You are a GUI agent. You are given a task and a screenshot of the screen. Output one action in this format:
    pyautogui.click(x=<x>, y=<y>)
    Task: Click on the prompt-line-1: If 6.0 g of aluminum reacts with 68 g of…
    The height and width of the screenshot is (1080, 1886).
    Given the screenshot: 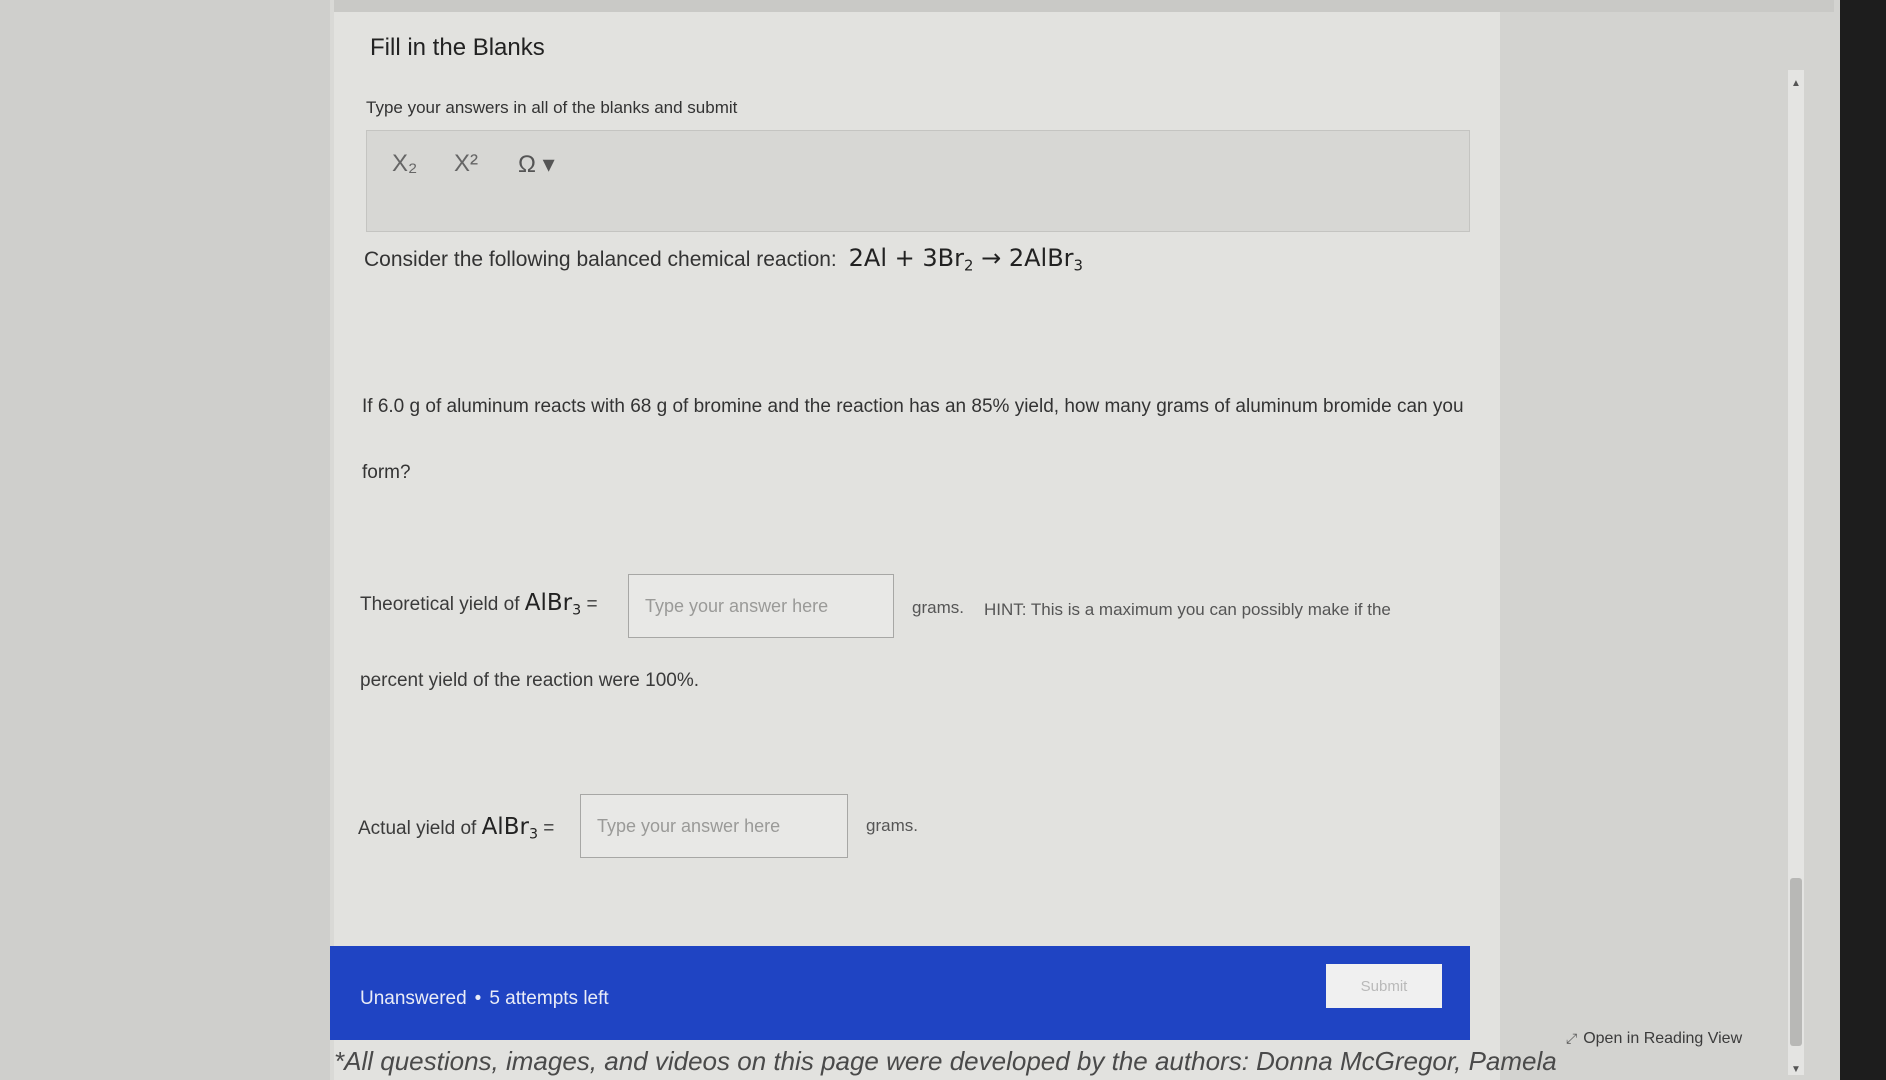 What is the action you would take?
    pyautogui.click(x=913, y=406)
    